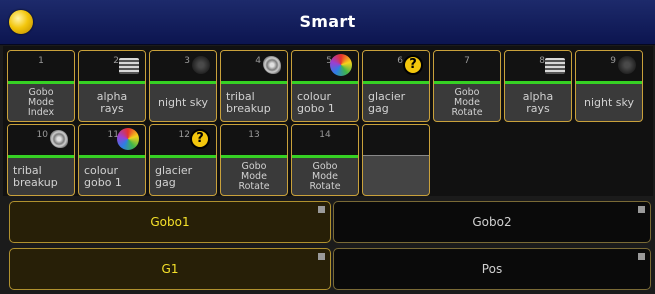 The width and height of the screenshot is (655, 294). Describe the element at coordinates (112, 86) in the screenshot. I see `pool-tile: 2 alpha rays` at that location.